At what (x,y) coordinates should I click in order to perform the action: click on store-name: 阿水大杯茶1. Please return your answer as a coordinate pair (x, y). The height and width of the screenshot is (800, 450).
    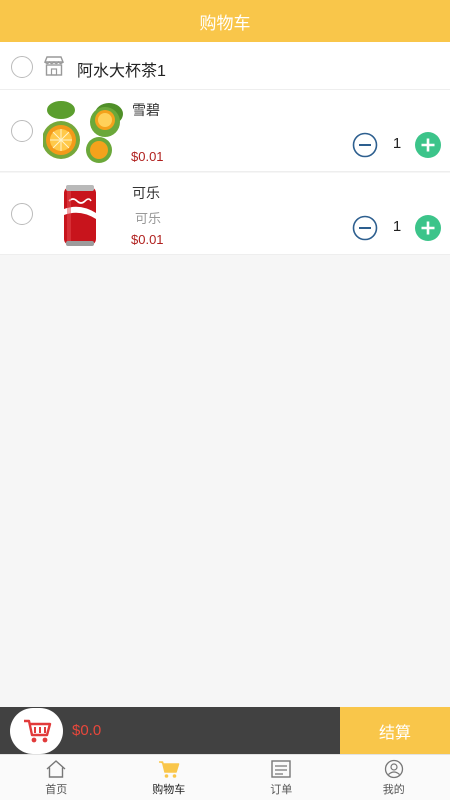
    Looking at the image, I should click on (121, 71).